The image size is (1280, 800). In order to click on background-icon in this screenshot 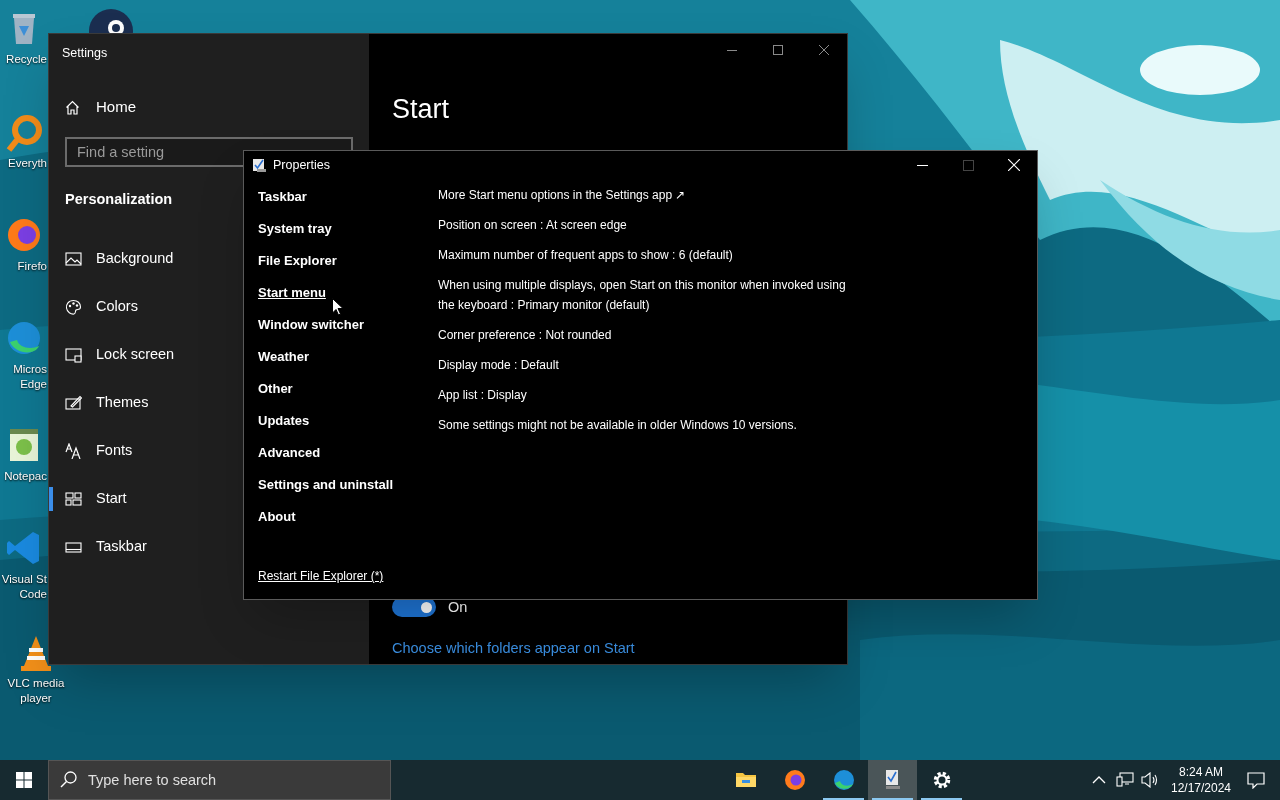, I will do `click(73, 259)`.